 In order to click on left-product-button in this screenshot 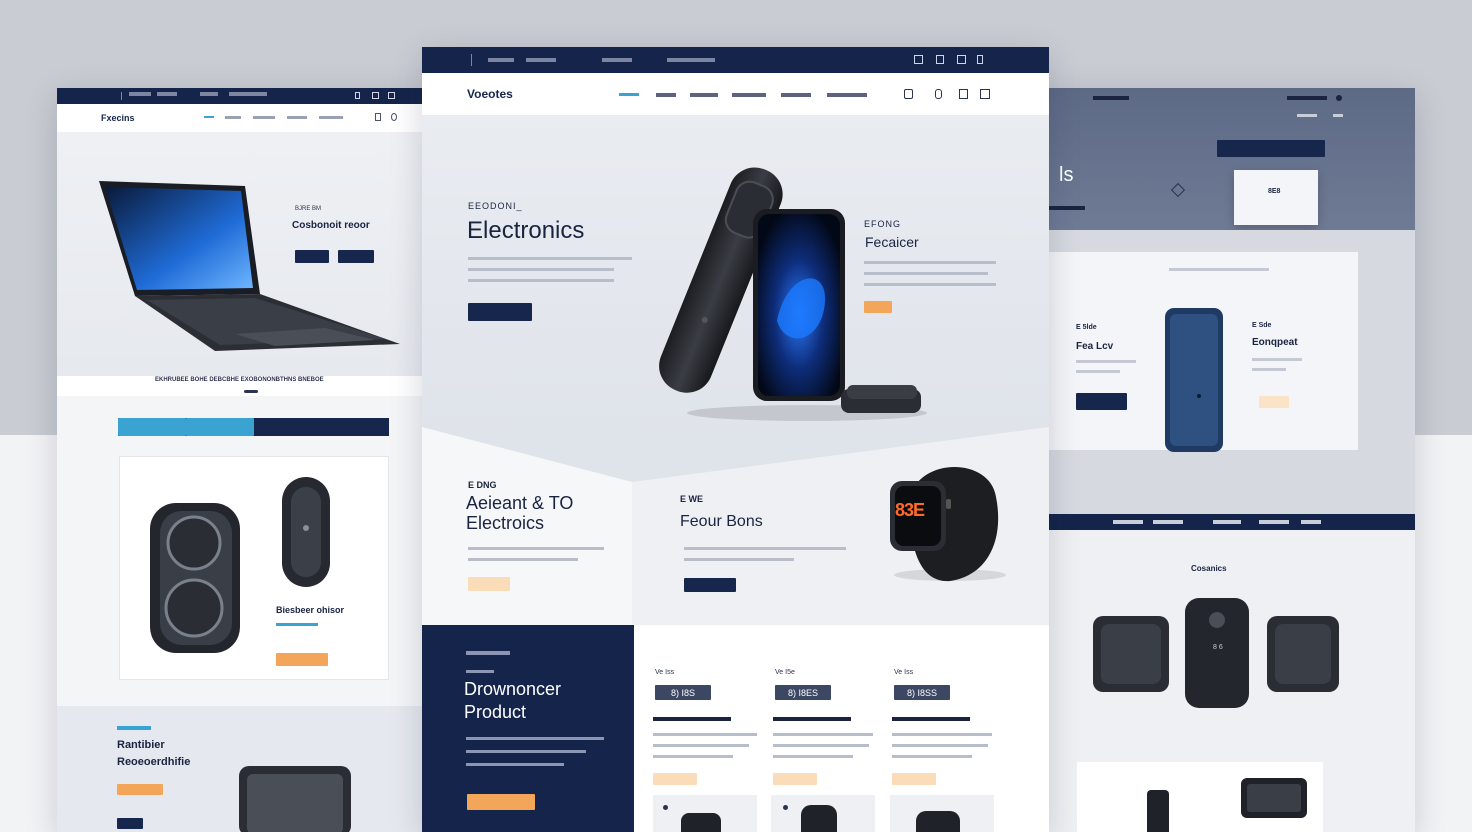, I will do `click(302, 659)`.